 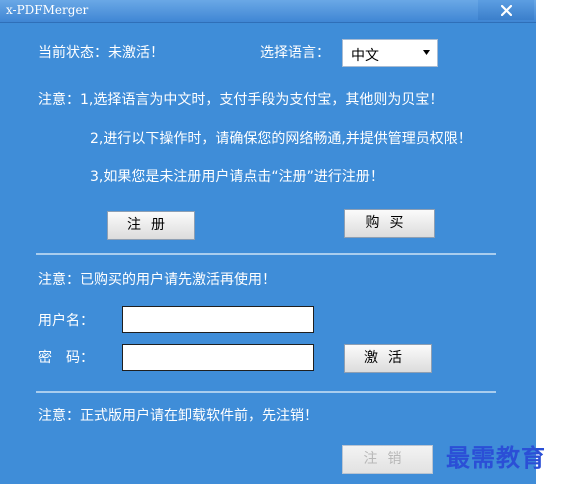 I want to click on section-divider-bottom, so click(x=266, y=392).